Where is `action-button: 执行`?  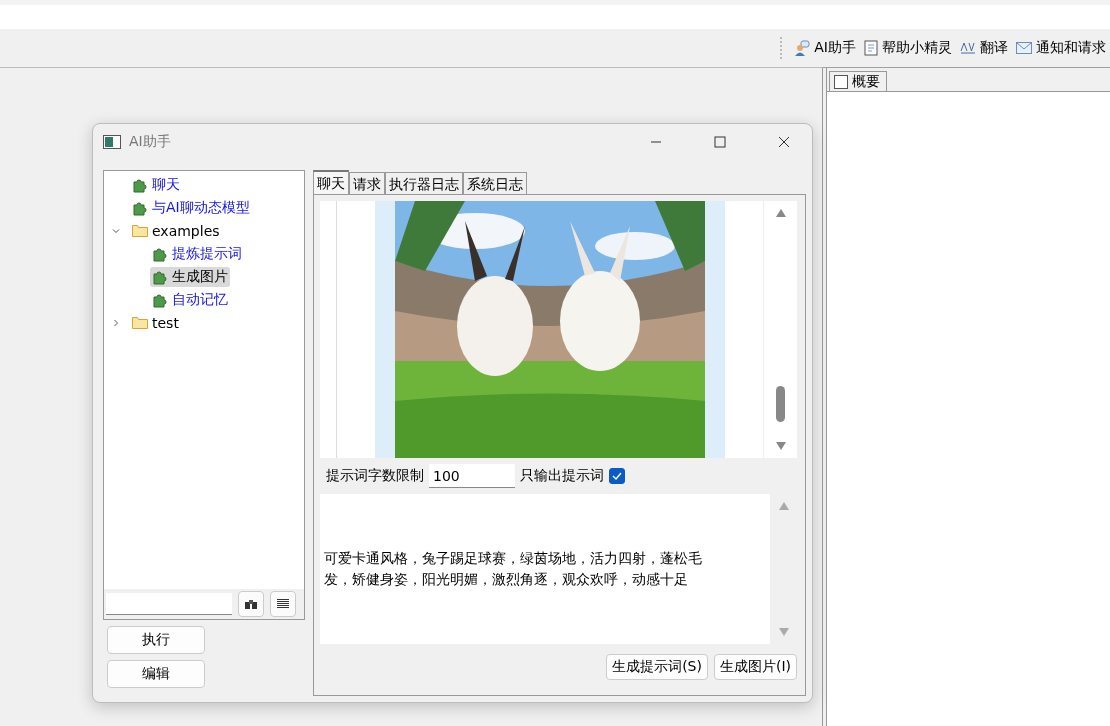
action-button: 执行 is located at coordinates (156, 640).